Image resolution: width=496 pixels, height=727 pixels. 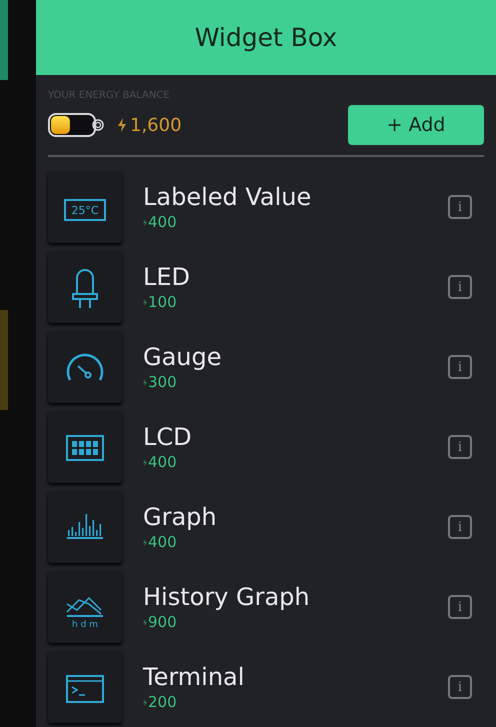 I want to click on energy-amount: 1,600, so click(x=156, y=126).